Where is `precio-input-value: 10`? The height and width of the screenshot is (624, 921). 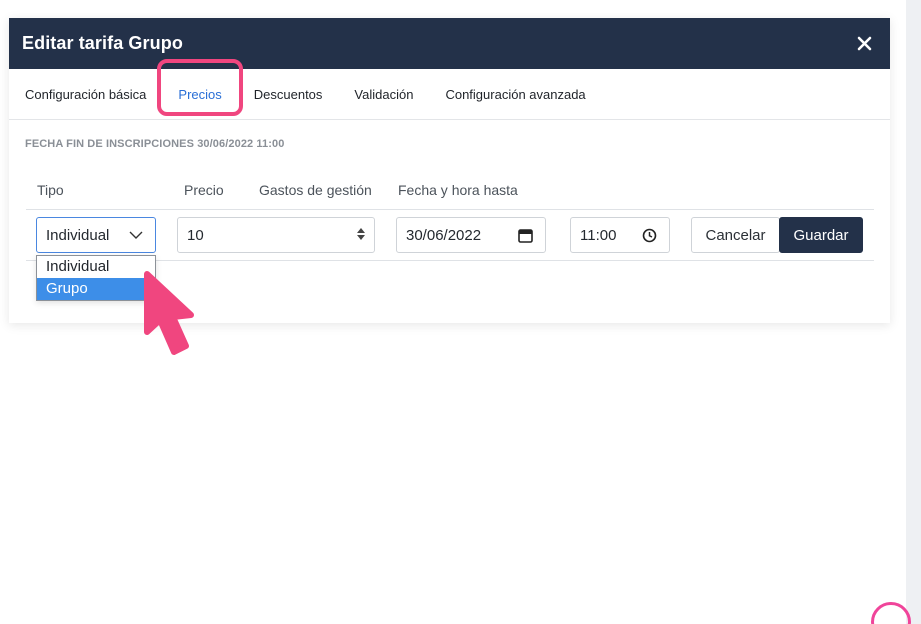
precio-input-value: 10 is located at coordinates (195, 235).